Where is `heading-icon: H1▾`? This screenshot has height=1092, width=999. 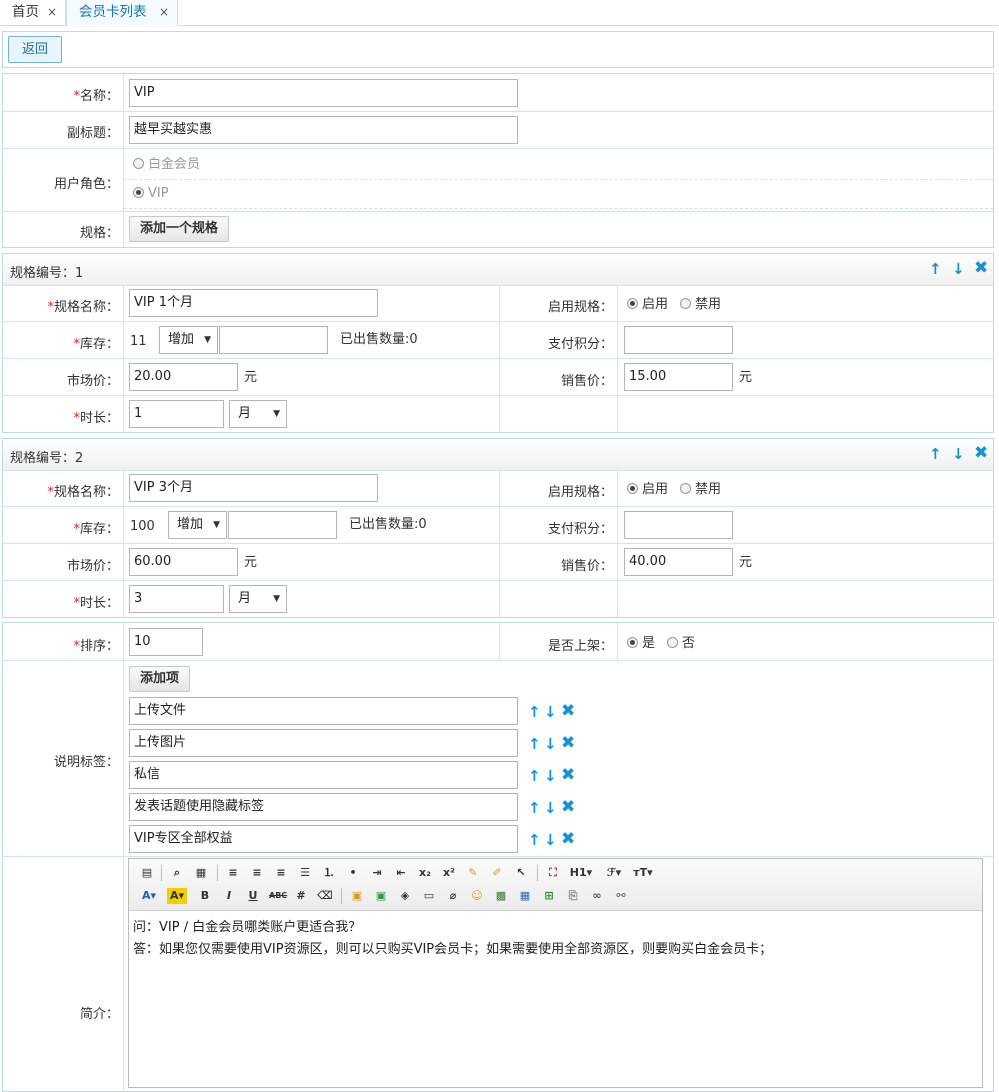
heading-icon: H1▾ is located at coordinates (581, 873).